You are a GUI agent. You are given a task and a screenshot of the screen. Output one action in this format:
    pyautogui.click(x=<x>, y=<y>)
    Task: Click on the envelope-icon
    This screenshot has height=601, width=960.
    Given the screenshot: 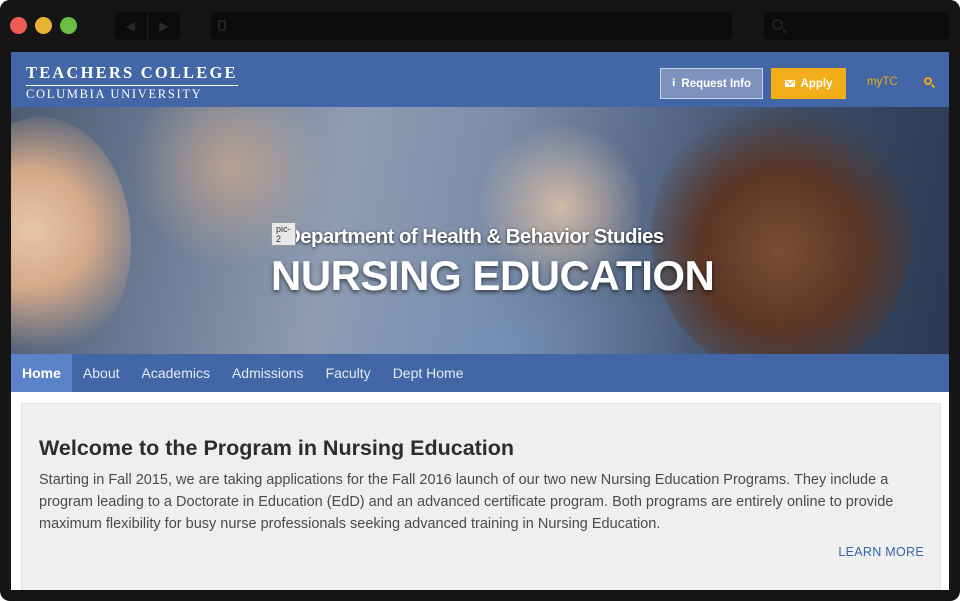 What is the action you would take?
    pyautogui.click(x=789, y=83)
    